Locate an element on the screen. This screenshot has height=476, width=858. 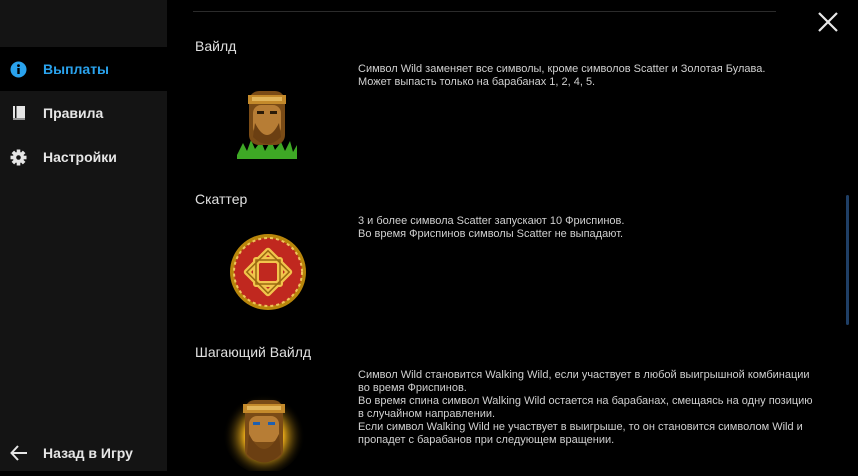
info-icon is located at coordinates (18, 69).